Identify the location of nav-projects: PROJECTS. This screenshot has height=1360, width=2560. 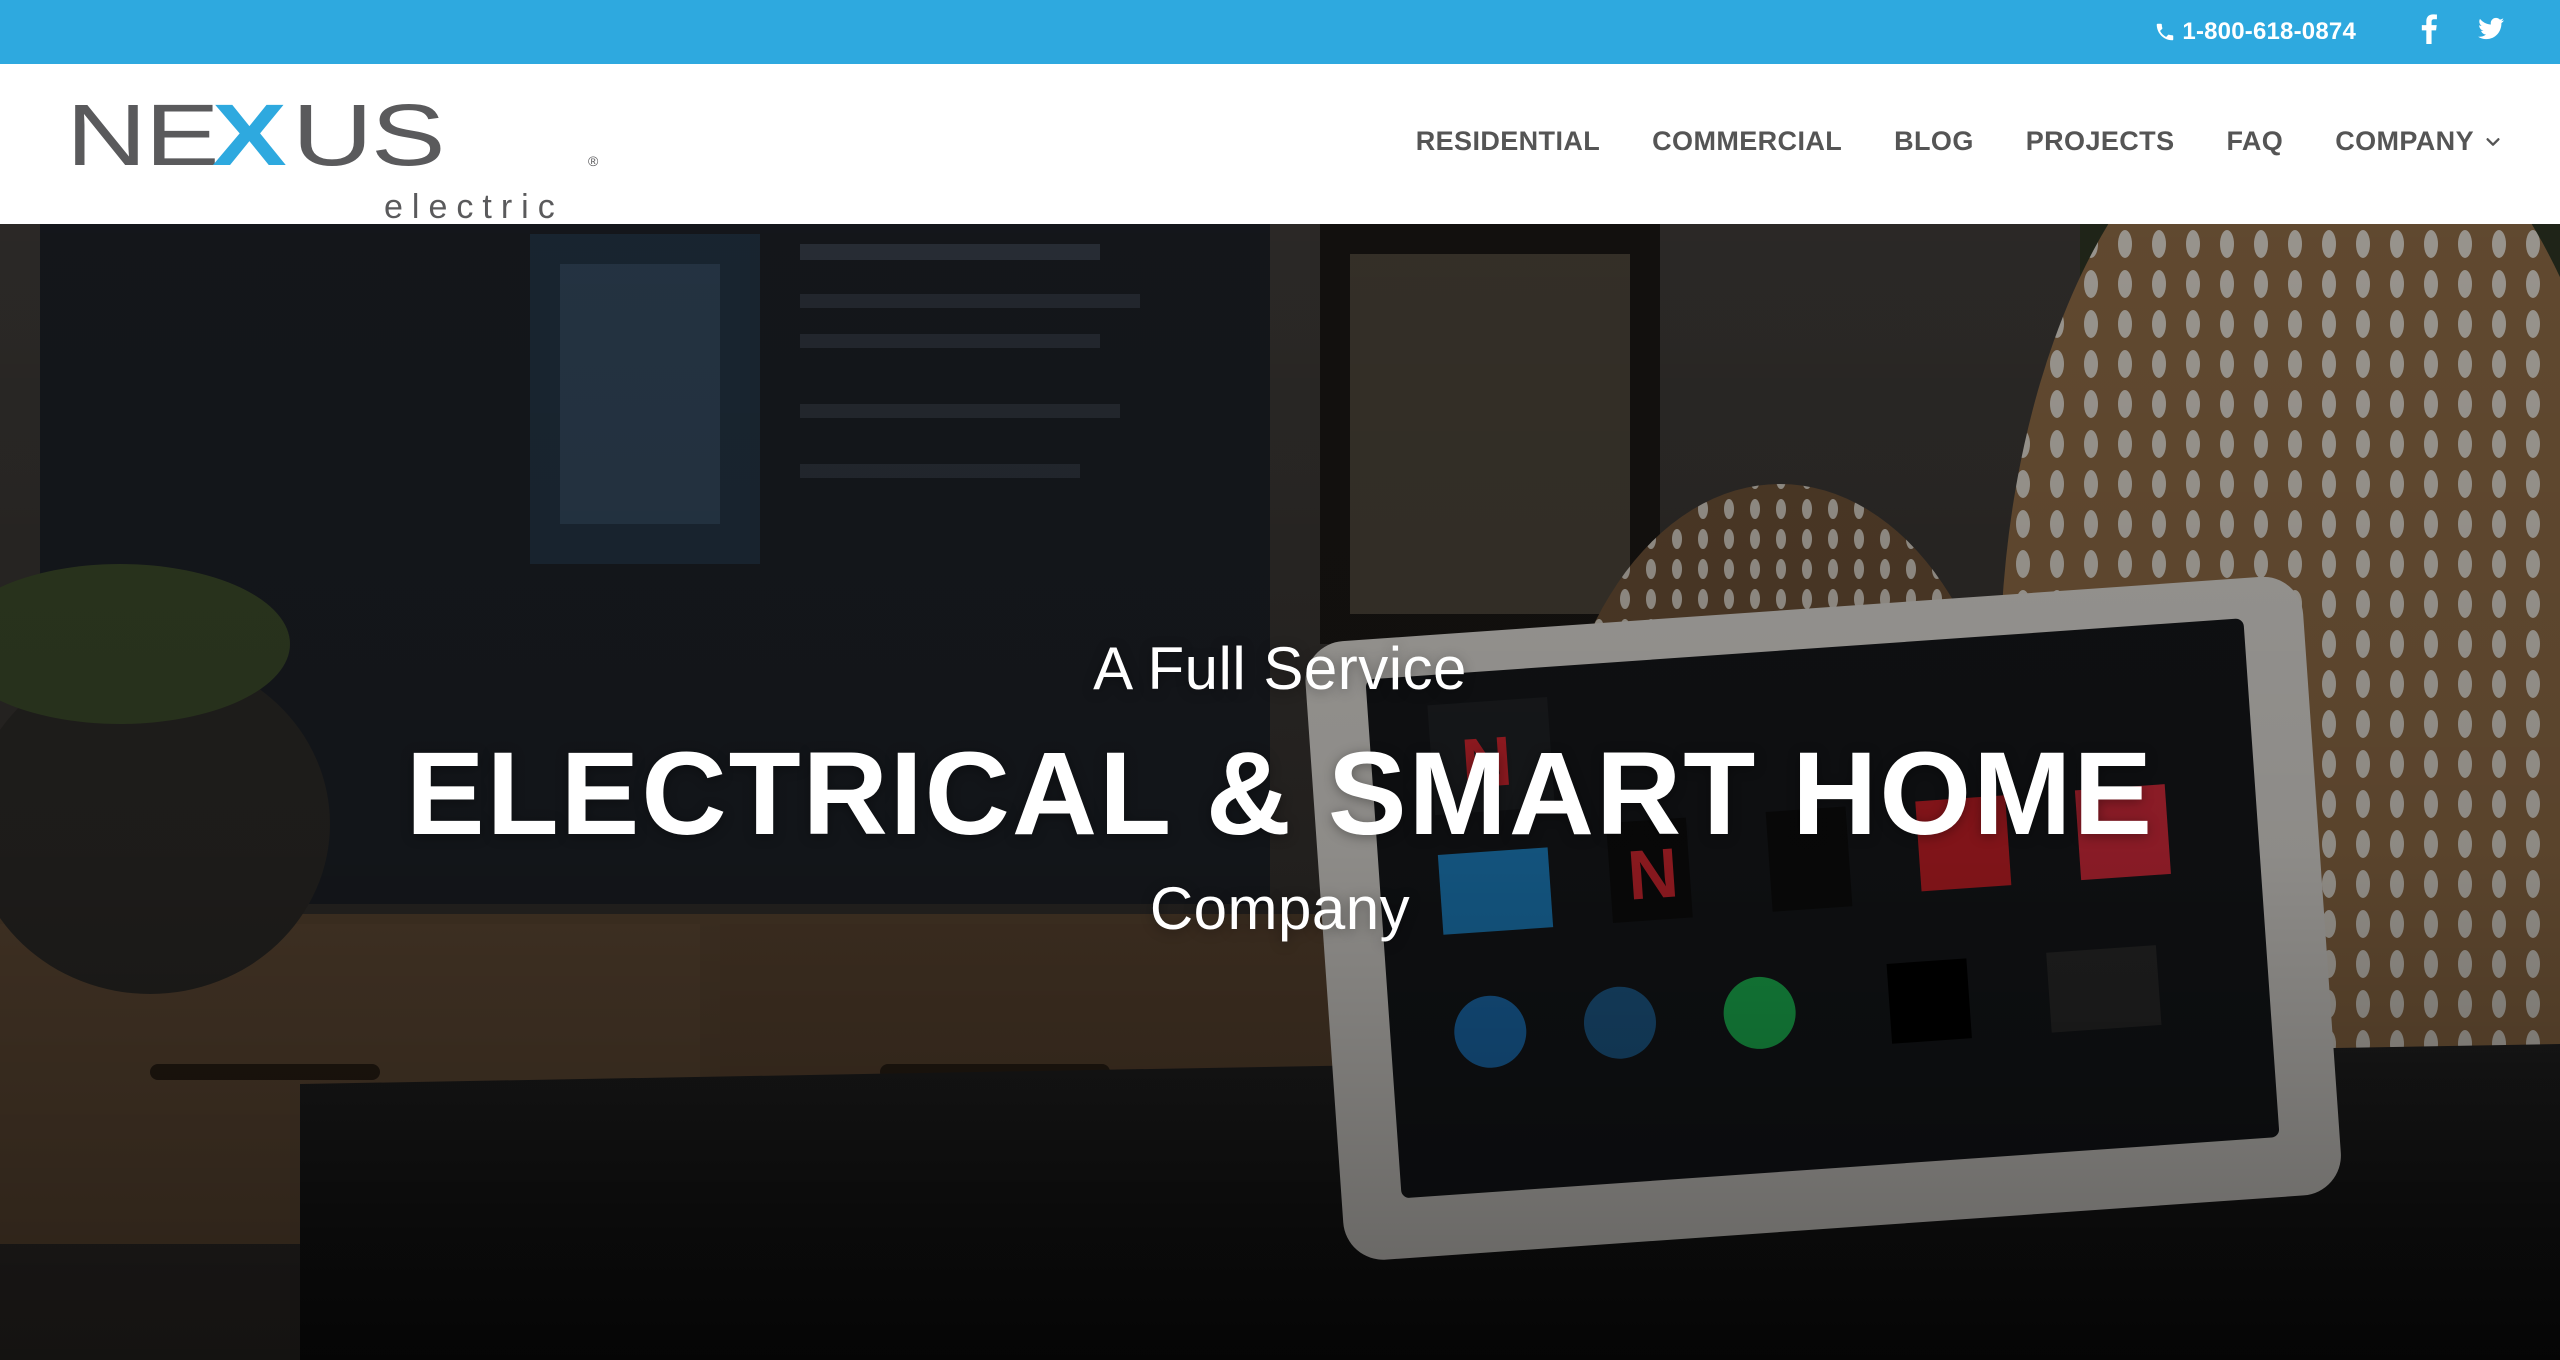
(2100, 141).